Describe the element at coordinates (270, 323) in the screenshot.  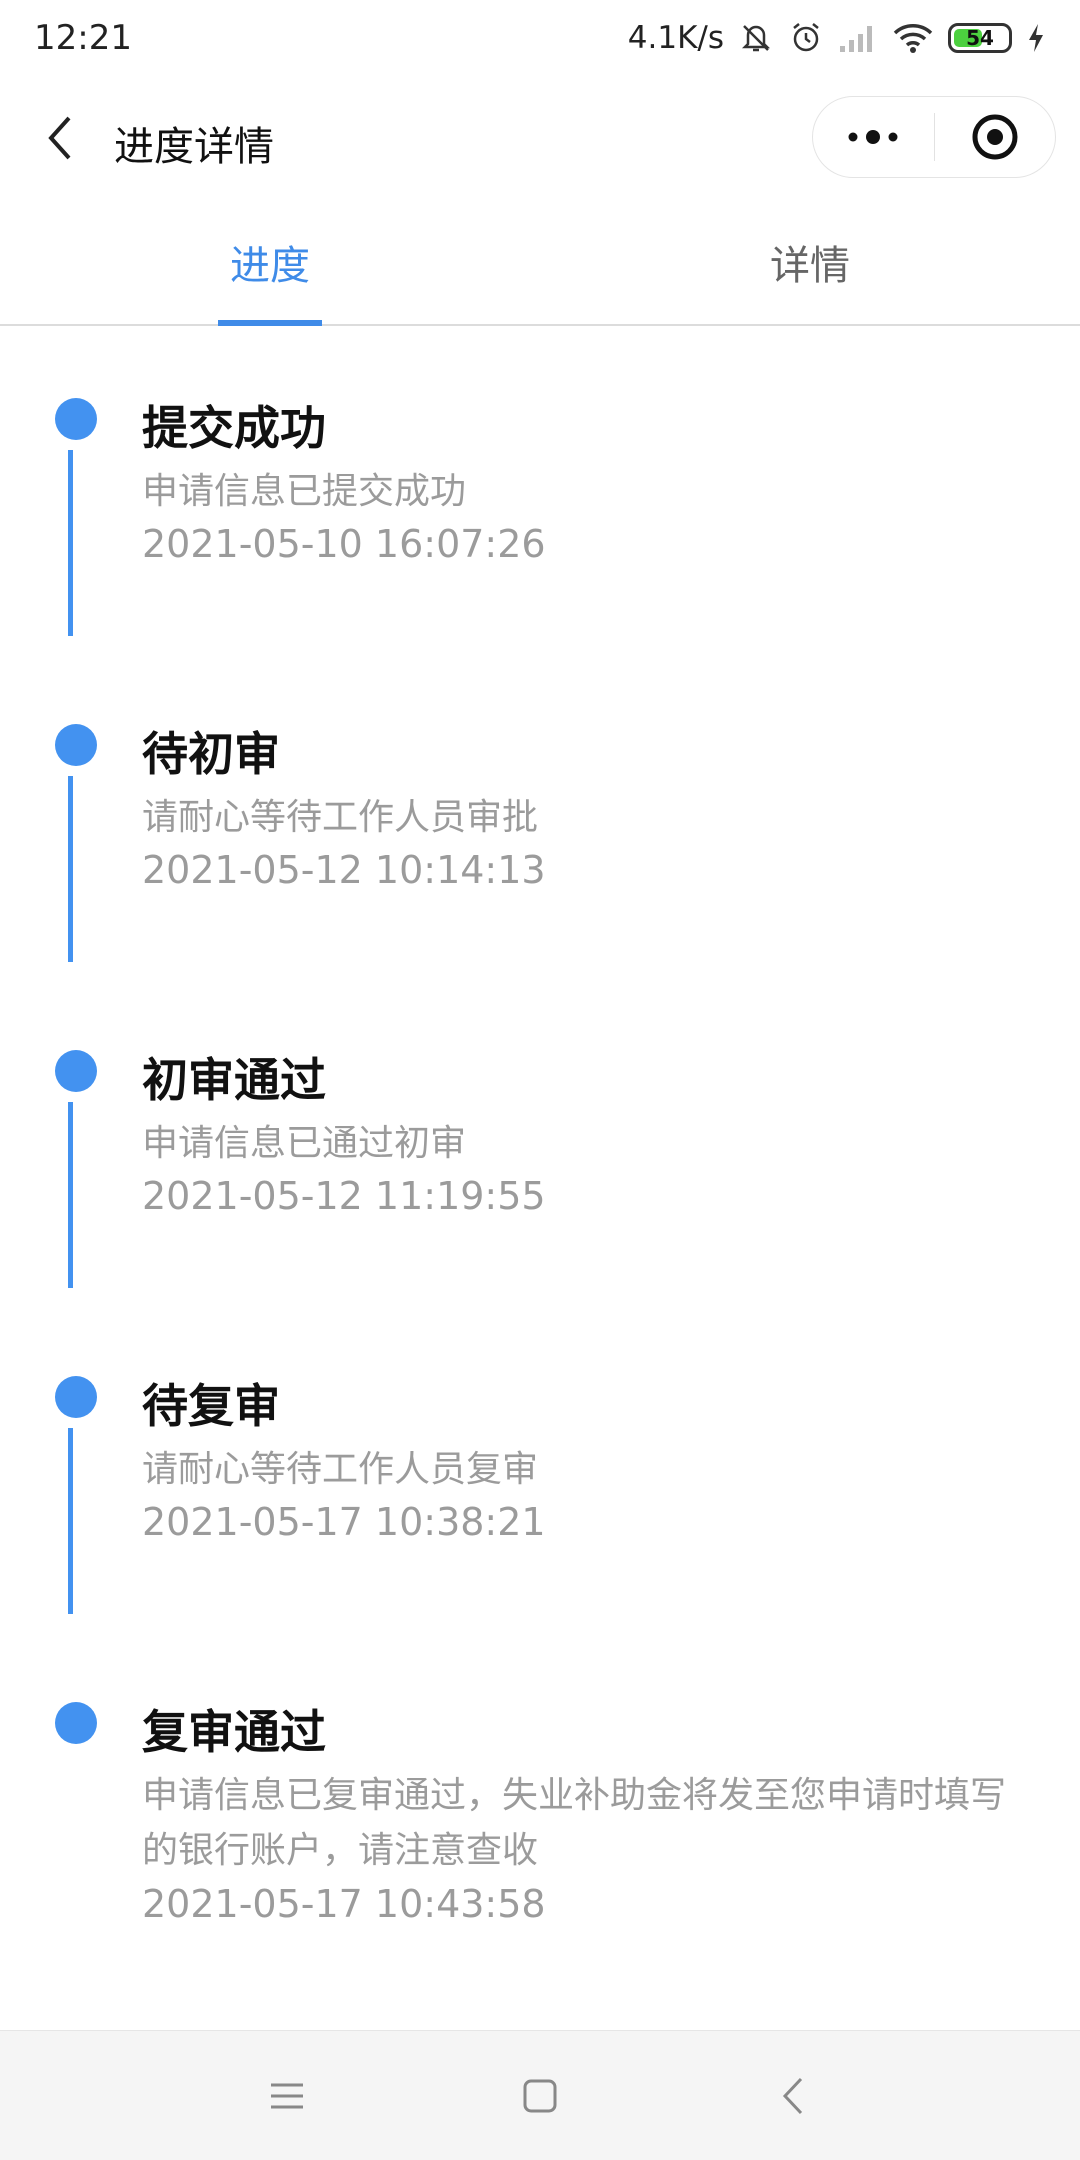
I see `tab-active-indicator` at that location.